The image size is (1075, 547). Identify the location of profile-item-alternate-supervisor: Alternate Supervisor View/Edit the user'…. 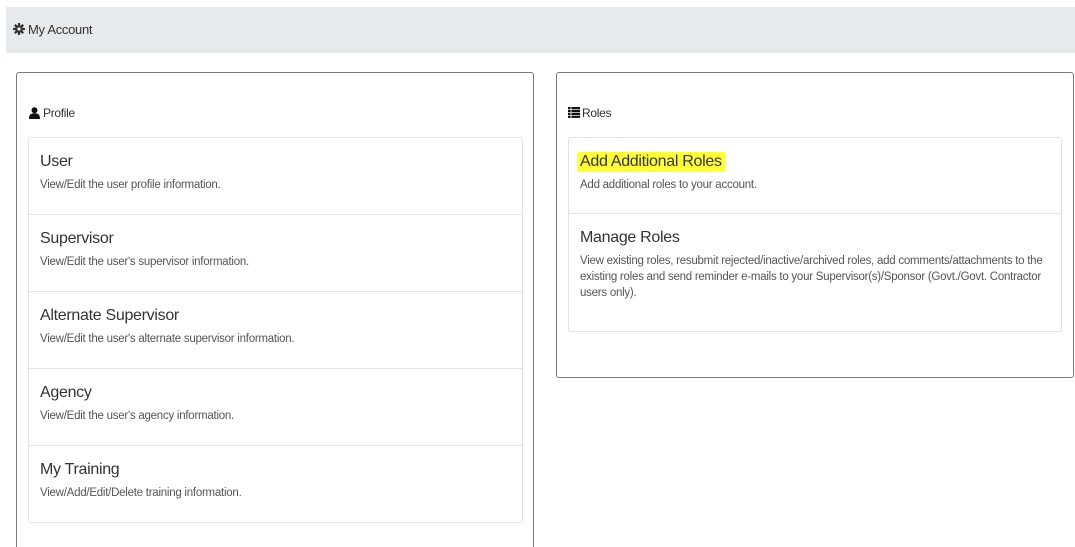
(275, 330).